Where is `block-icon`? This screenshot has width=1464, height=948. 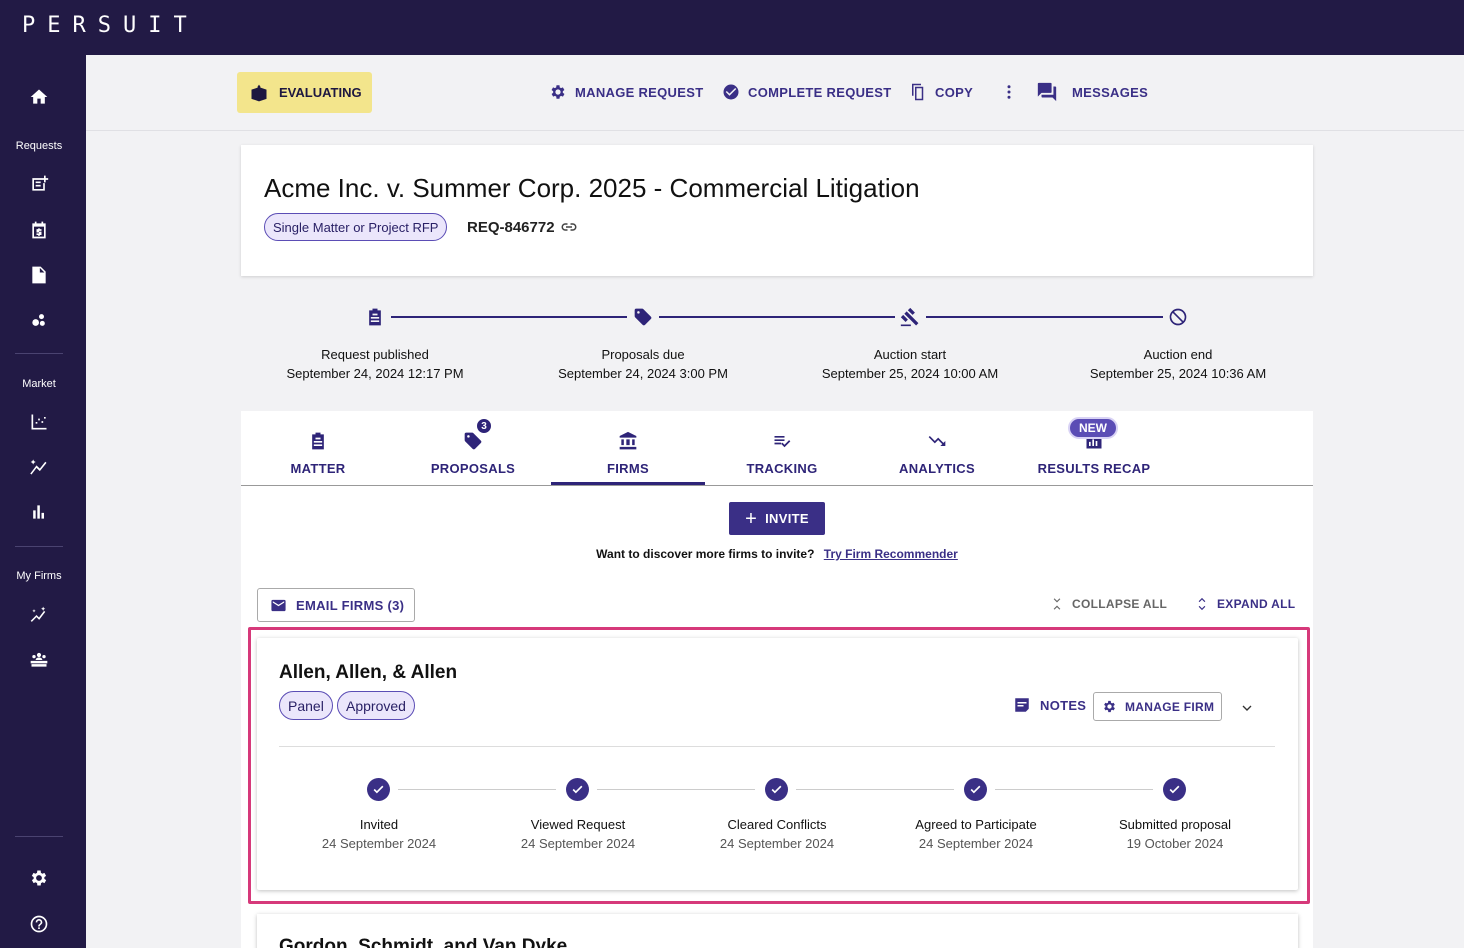 block-icon is located at coordinates (1178, 317).